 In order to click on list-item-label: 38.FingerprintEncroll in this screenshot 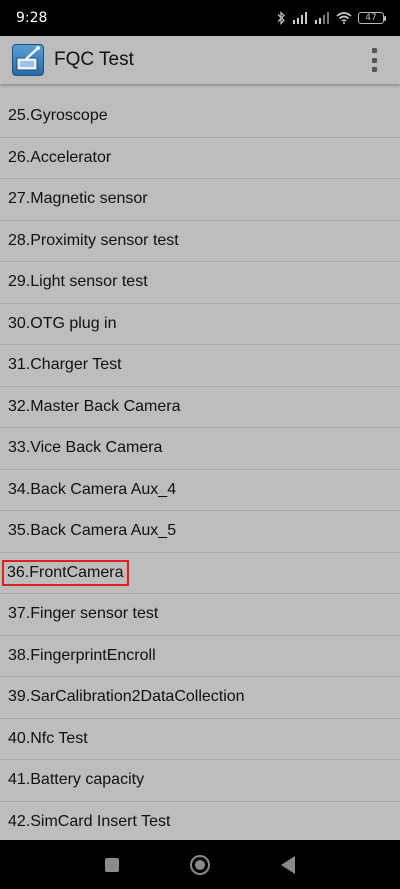, I will do `click(82, 655)`.